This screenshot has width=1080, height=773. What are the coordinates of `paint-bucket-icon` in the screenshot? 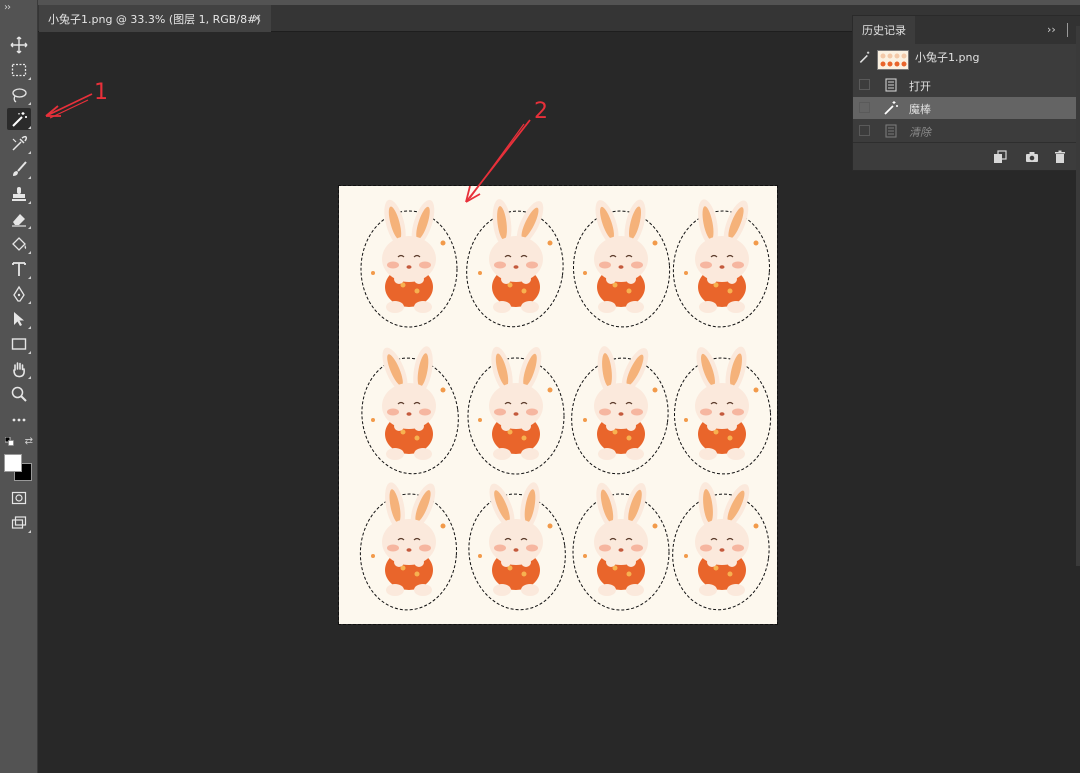 It's located at (19, 244).